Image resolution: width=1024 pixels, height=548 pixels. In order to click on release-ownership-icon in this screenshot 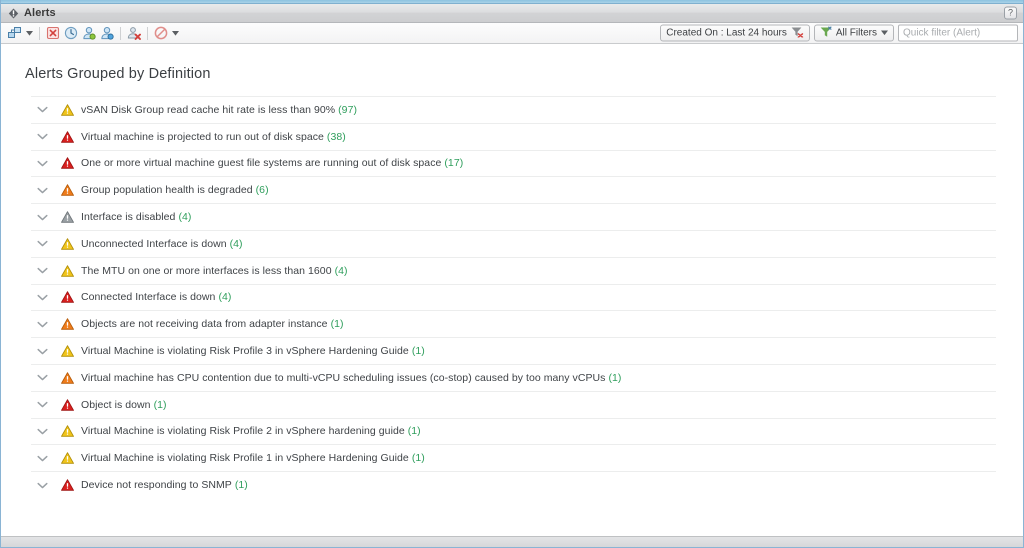, I will do `click(134, 33)`.